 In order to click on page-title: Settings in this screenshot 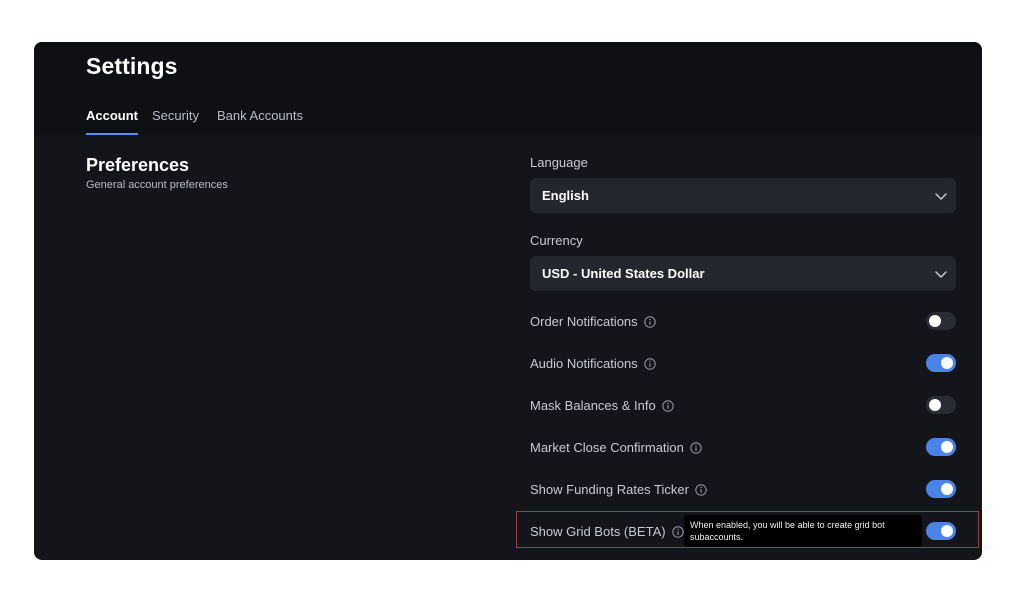, I will do `click(132, 66)`.